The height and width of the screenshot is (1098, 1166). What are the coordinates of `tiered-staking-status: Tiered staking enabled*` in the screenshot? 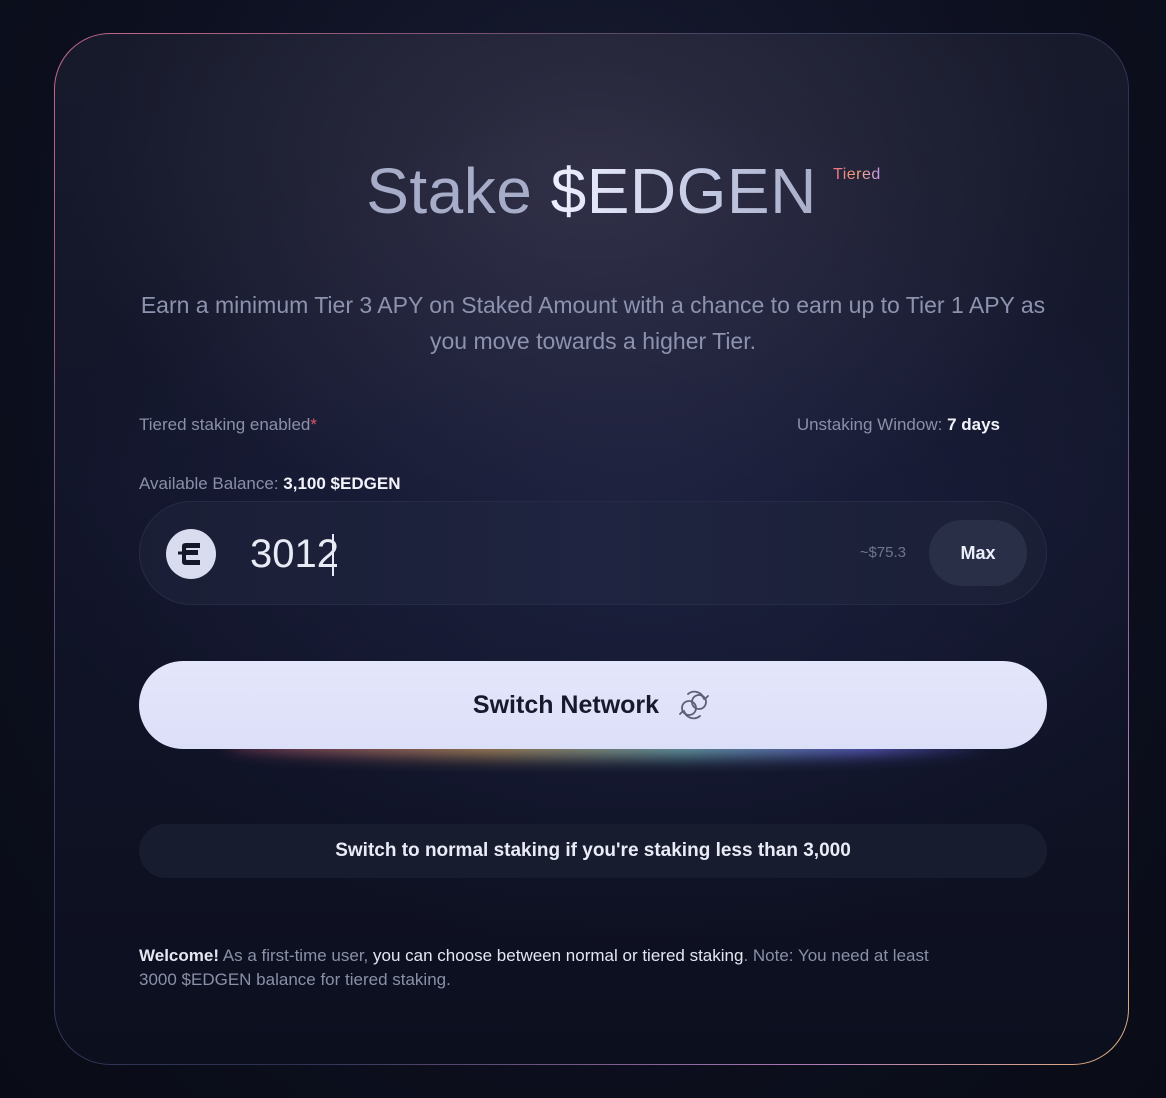 It's located at (228, 425).